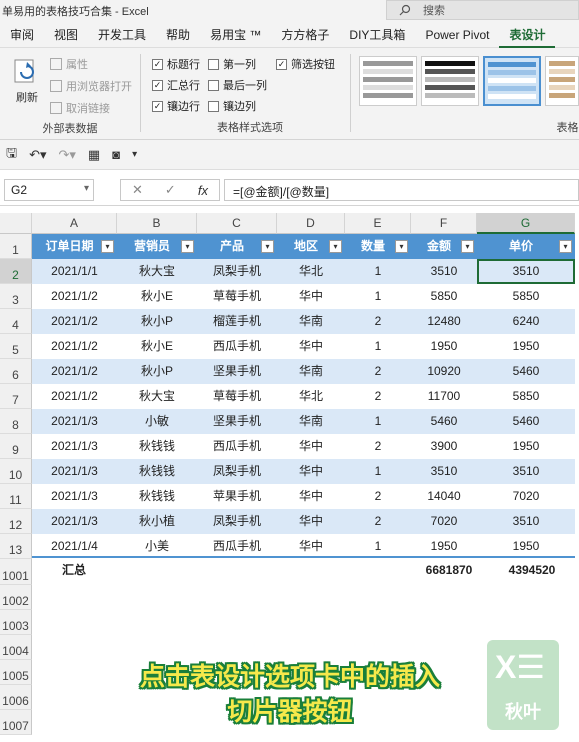 Image resolution: width=579 pixels, height=742 pixels. What do you see at coordinates (37, 155) in the screenshot?
I see `undo-icon: ↶▾` at bounding box center [37, 155].